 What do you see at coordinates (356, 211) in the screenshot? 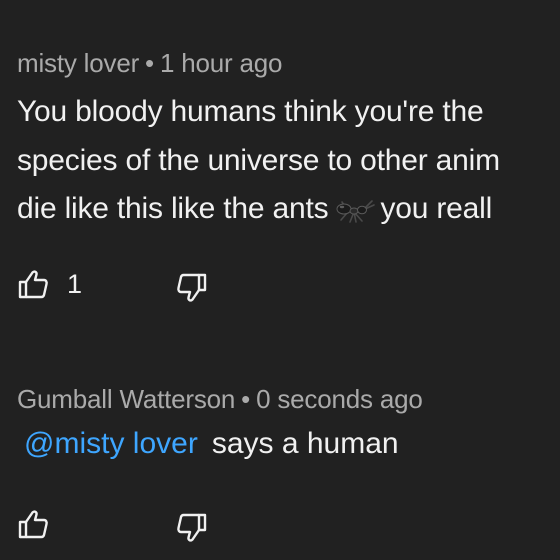
I see `ant-icon` at bounding box center [356, 211].